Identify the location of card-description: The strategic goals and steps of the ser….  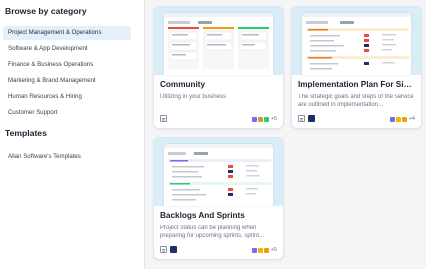
(356, 101).